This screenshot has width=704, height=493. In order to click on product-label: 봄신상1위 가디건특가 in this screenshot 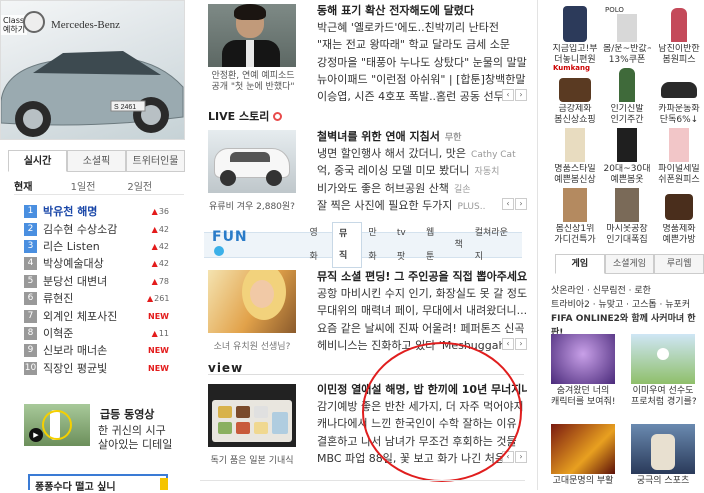, I will do `click(575, 235)`.